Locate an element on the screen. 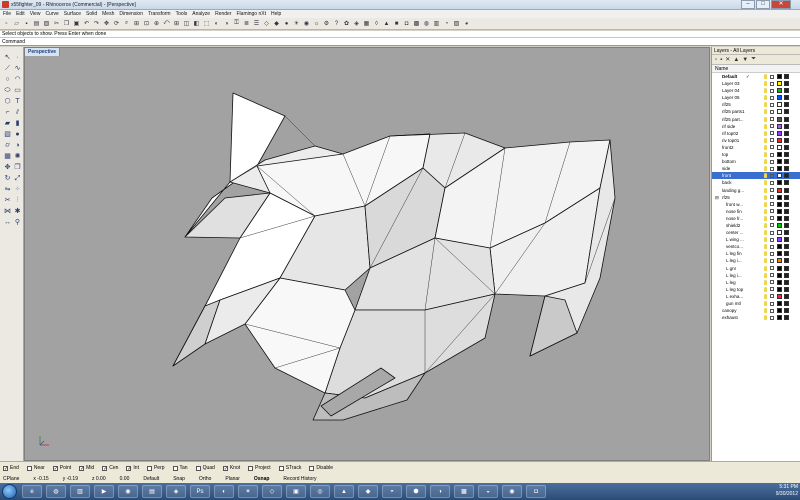 Image resolution: width=800 pixels, height=500 pixels. cylinder-icon: ⌭ is located at coordinates (7, 145).